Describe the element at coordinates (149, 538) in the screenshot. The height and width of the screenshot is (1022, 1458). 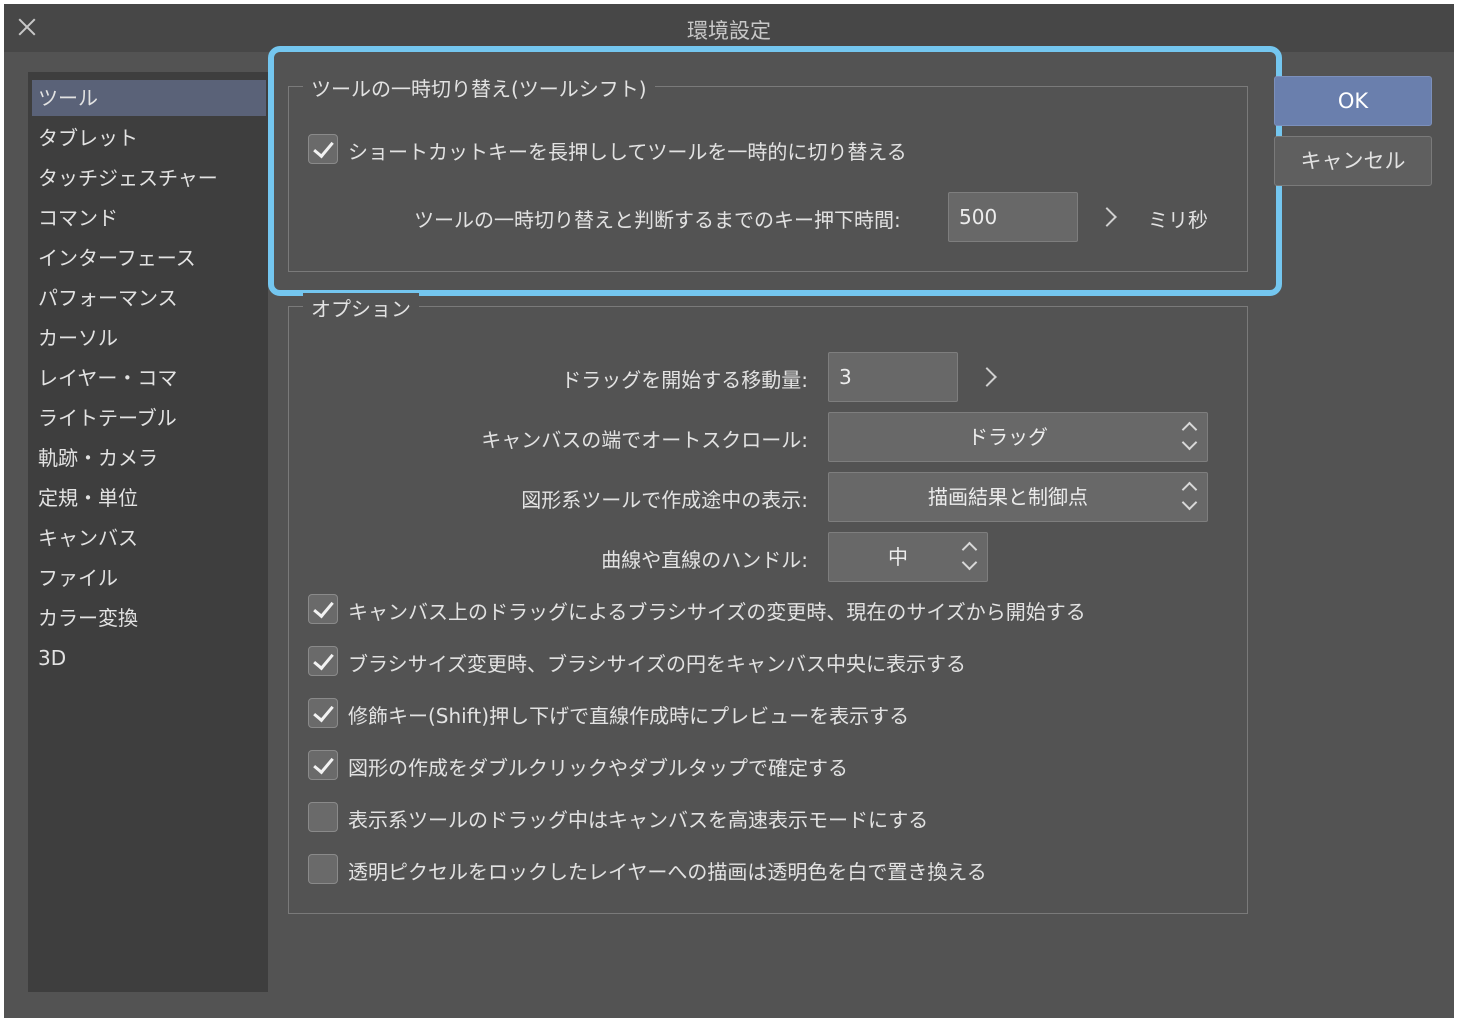
I see `sidebar-item-canvas: キャンバス` at that location.